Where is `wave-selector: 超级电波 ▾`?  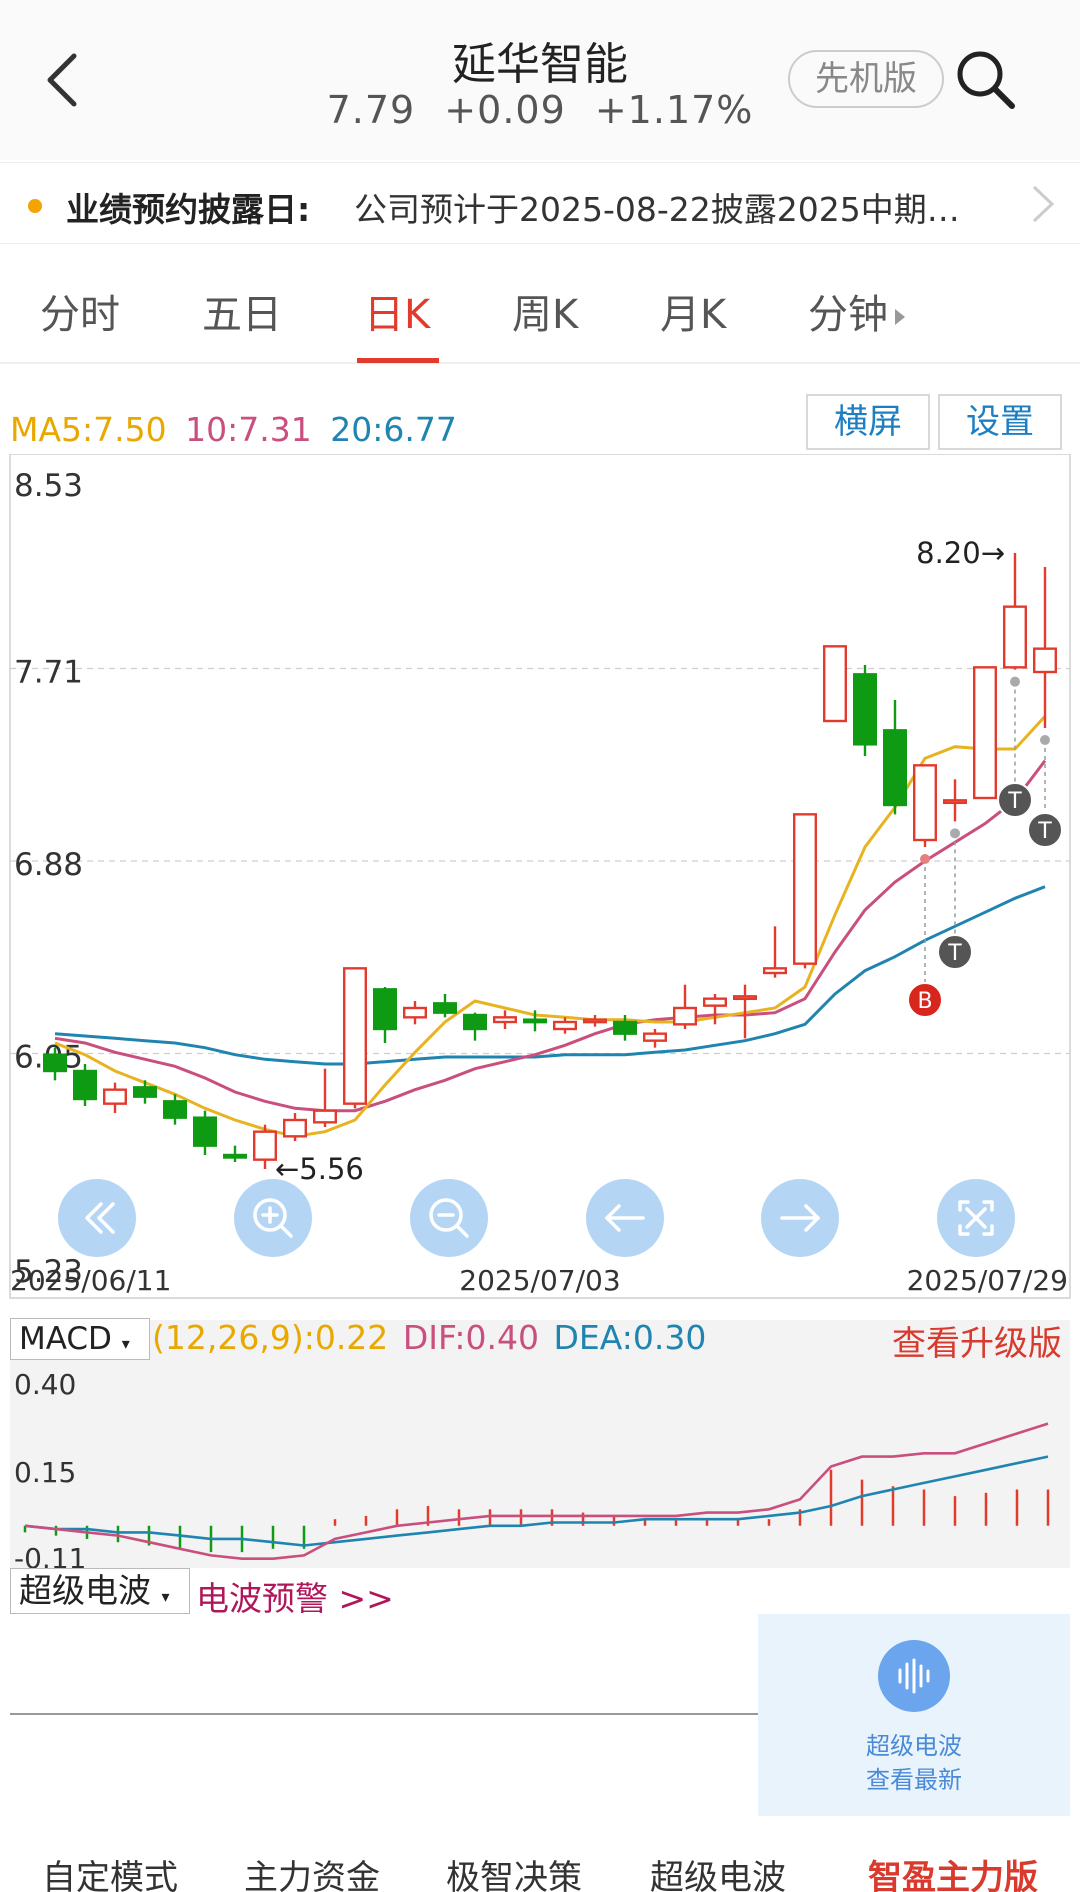 wave-selector: 超级电波 ▾ is located at coordinates (100, 1591).